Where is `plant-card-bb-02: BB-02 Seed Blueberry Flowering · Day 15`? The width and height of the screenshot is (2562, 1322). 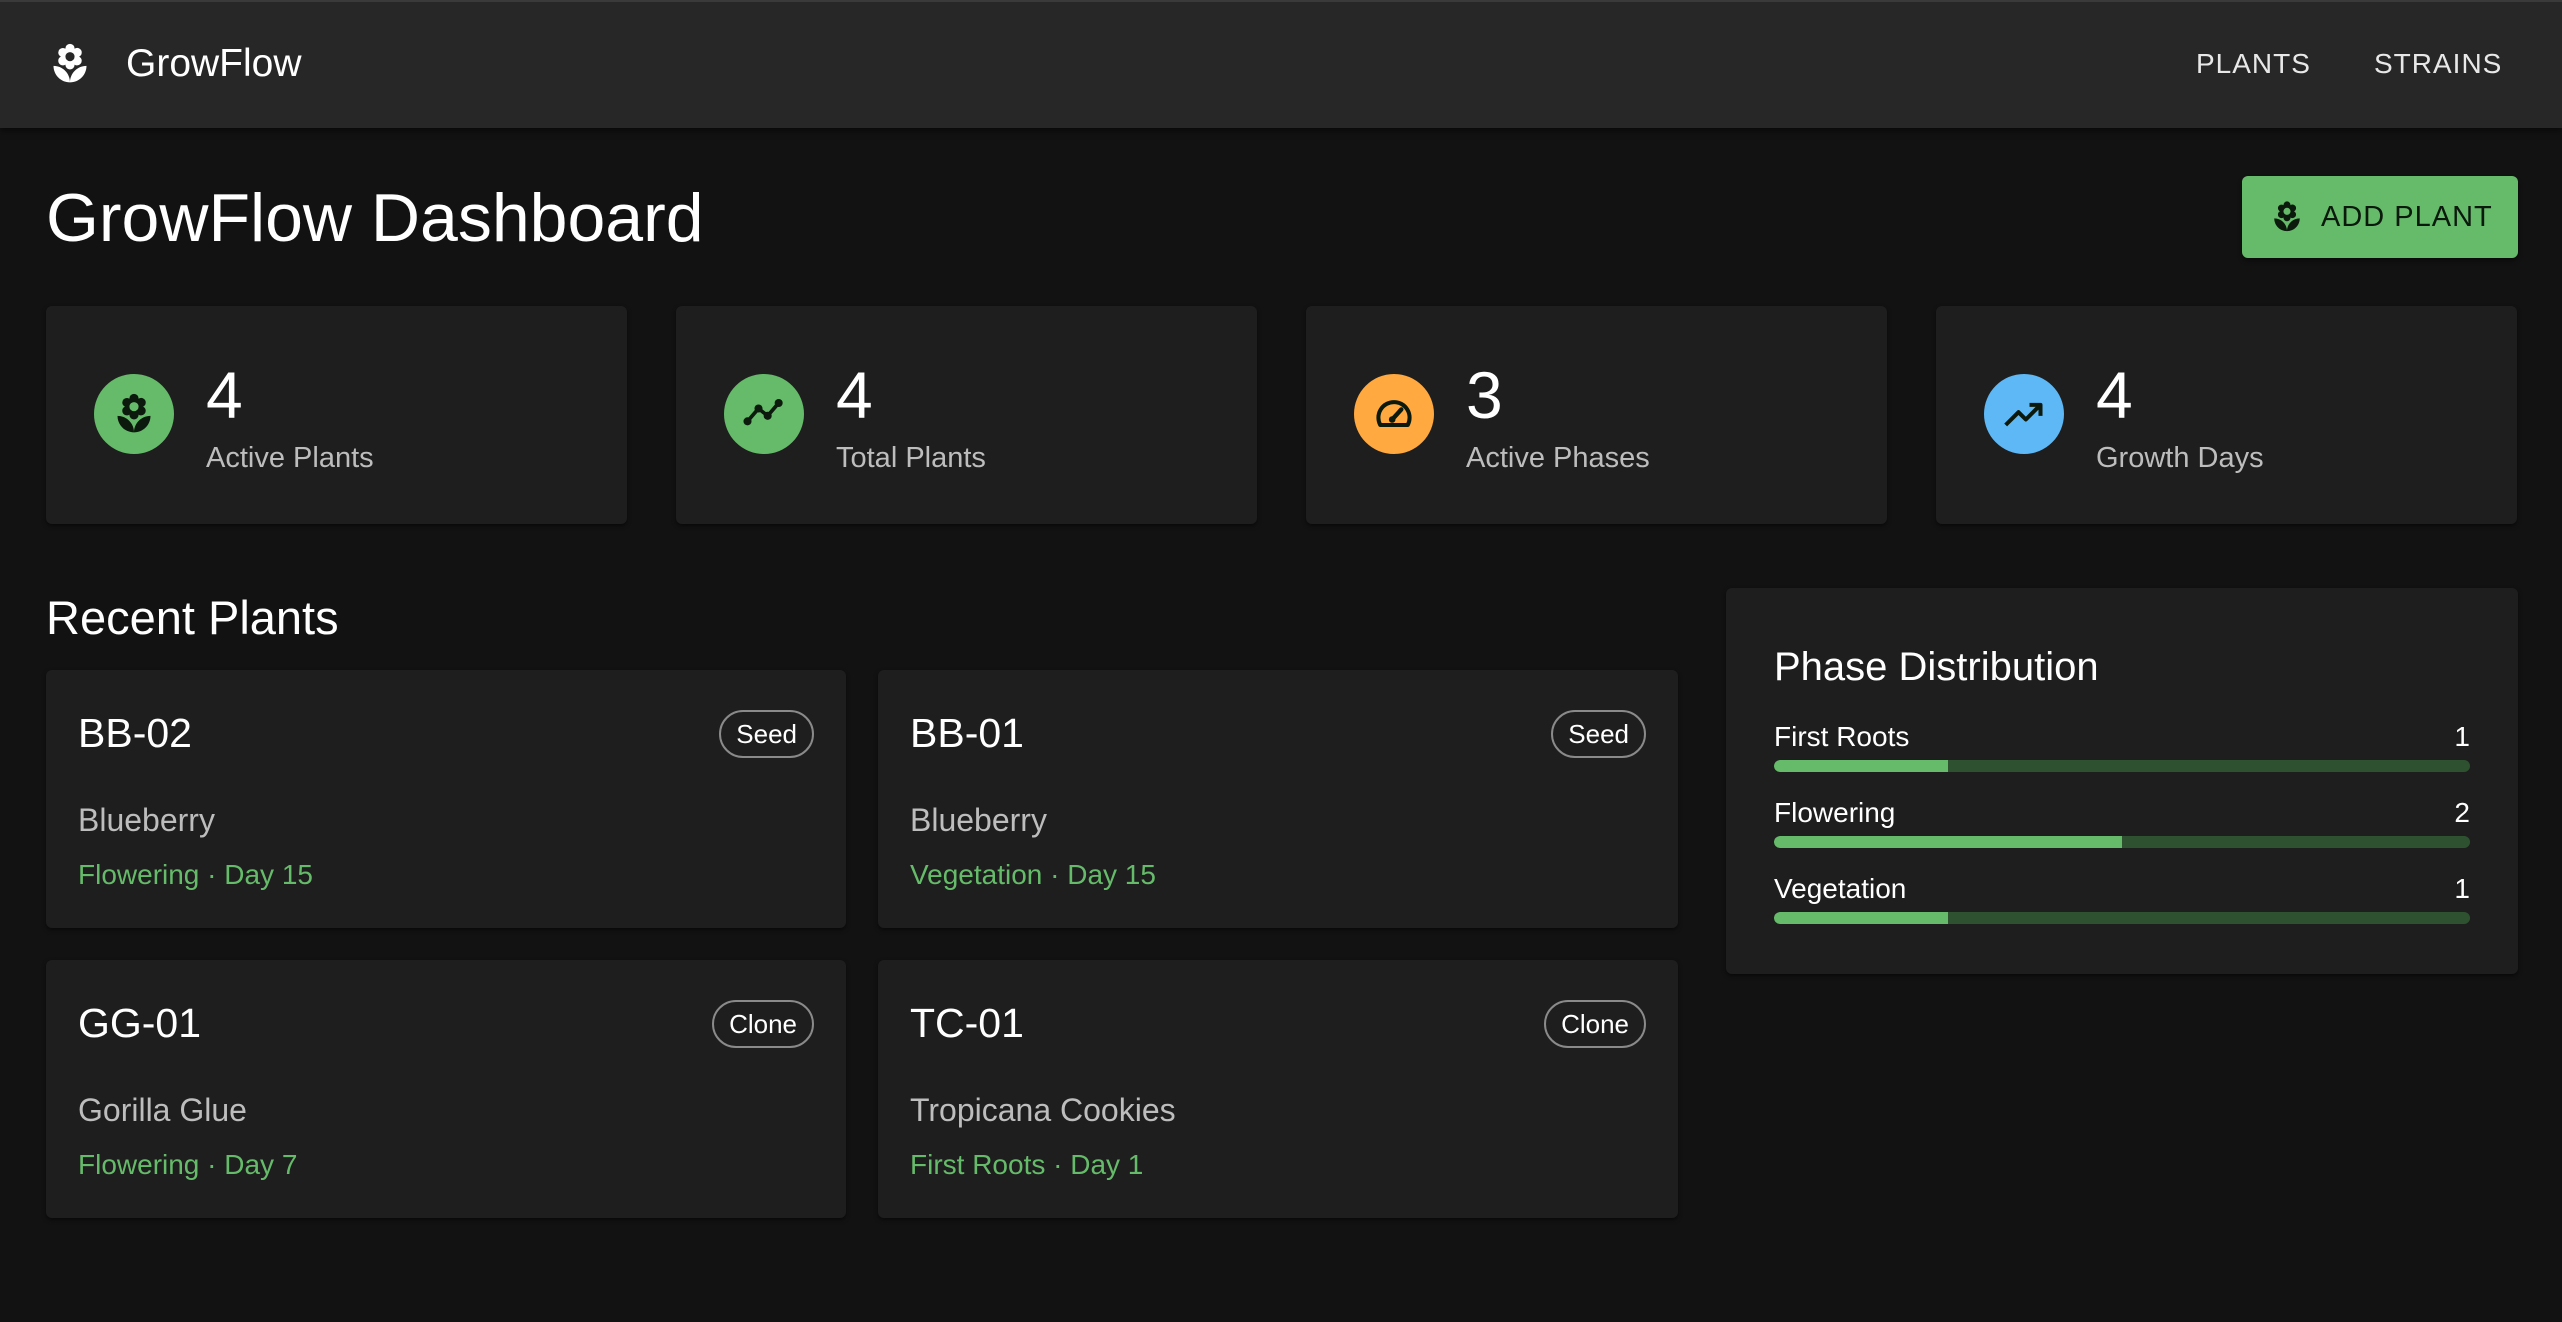 plant-card-bb-02: BB-02 Seed Blueberry Flowering · Day 15 is located at coordinates (446, 799).